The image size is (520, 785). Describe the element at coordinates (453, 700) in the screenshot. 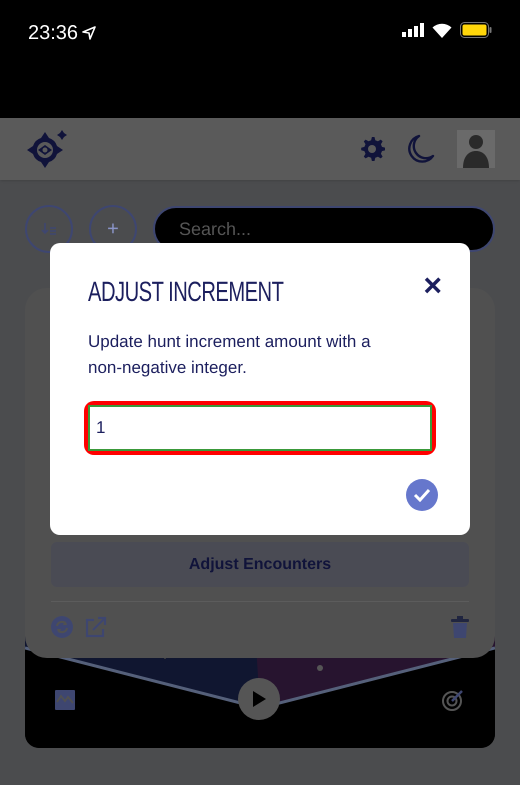

I see `target-icon` at that location.